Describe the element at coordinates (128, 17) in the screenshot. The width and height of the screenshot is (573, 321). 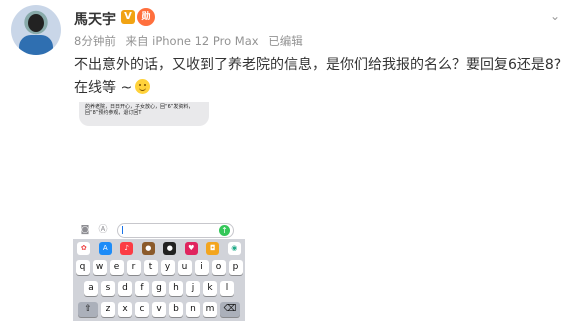
I see `verified-badge-icon: V` at that location.